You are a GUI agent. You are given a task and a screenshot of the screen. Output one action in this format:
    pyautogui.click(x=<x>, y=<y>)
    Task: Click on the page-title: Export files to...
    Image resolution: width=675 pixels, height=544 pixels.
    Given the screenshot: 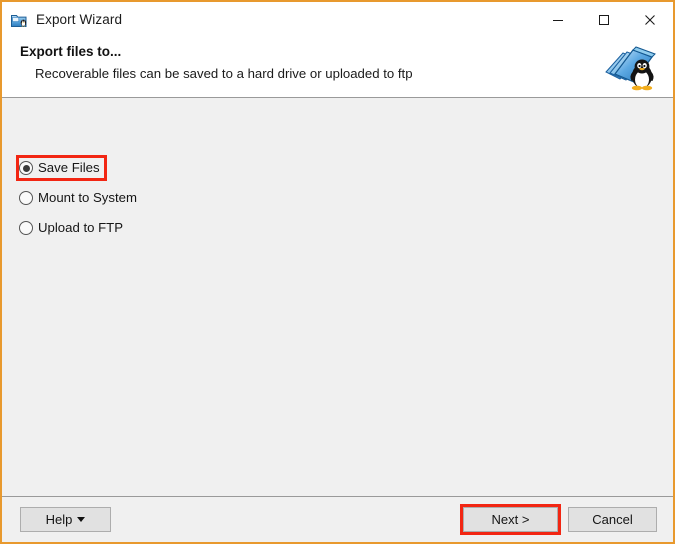 What is the action you would take?
    pyautogui.click(x=71, y=51)
    